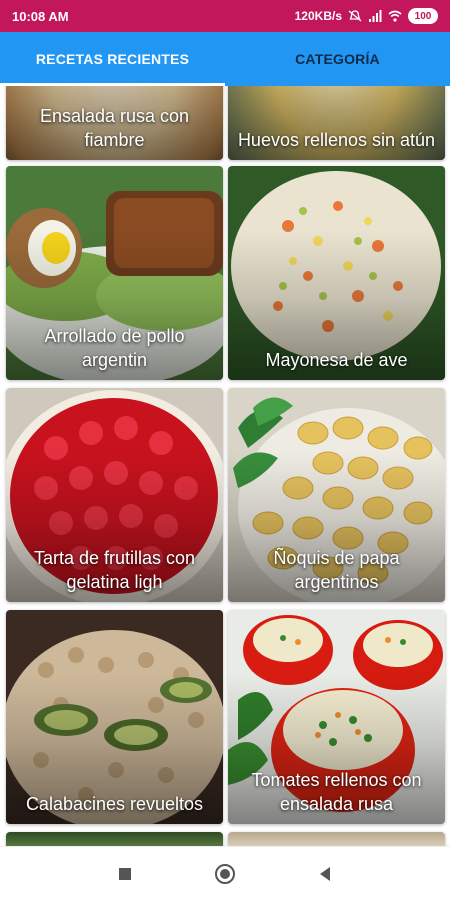 The image size is (450, 900). What do you see at coordinates (336, 792) in the screenshot?
I see `recipe-title: Tomates rellenos con ensalada rusa` at bounding box center [336, 792].